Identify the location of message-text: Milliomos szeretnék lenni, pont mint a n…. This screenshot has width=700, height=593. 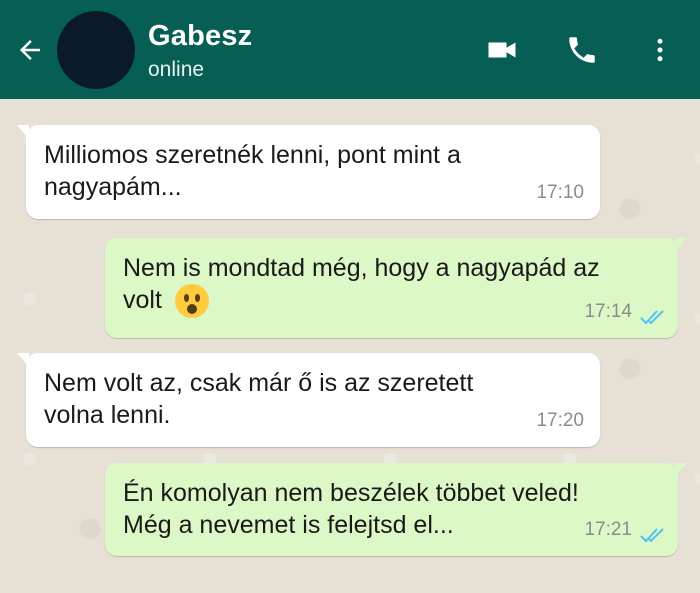
(315, 171).